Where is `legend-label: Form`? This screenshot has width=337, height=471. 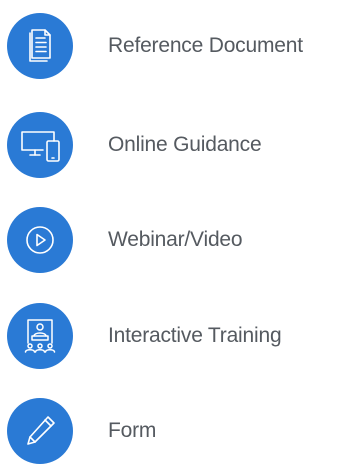
legend-label: Form is located at coordinates (132, 430).